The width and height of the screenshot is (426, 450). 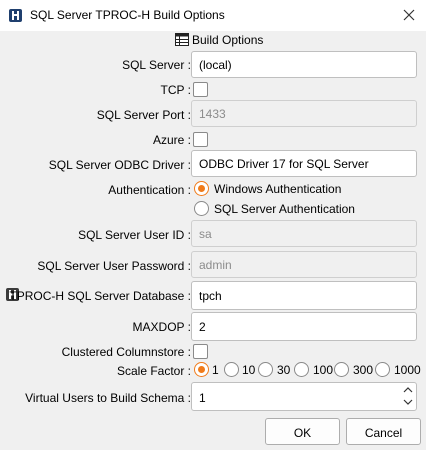 What do you see at coordinates (175, 90) in the screenshot?
I see `tcp-label: TCP :` at bounding box center [175, 90].